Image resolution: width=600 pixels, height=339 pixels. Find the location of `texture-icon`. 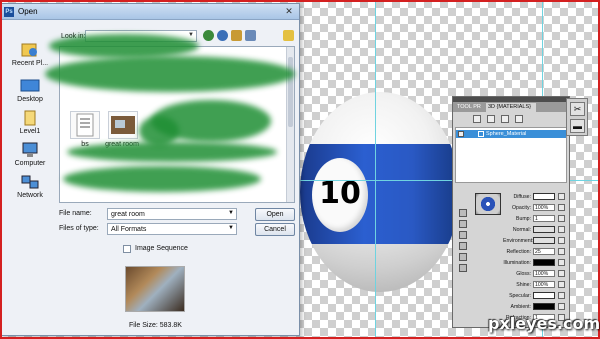

texture-icon is located at coordinates (463, 235).